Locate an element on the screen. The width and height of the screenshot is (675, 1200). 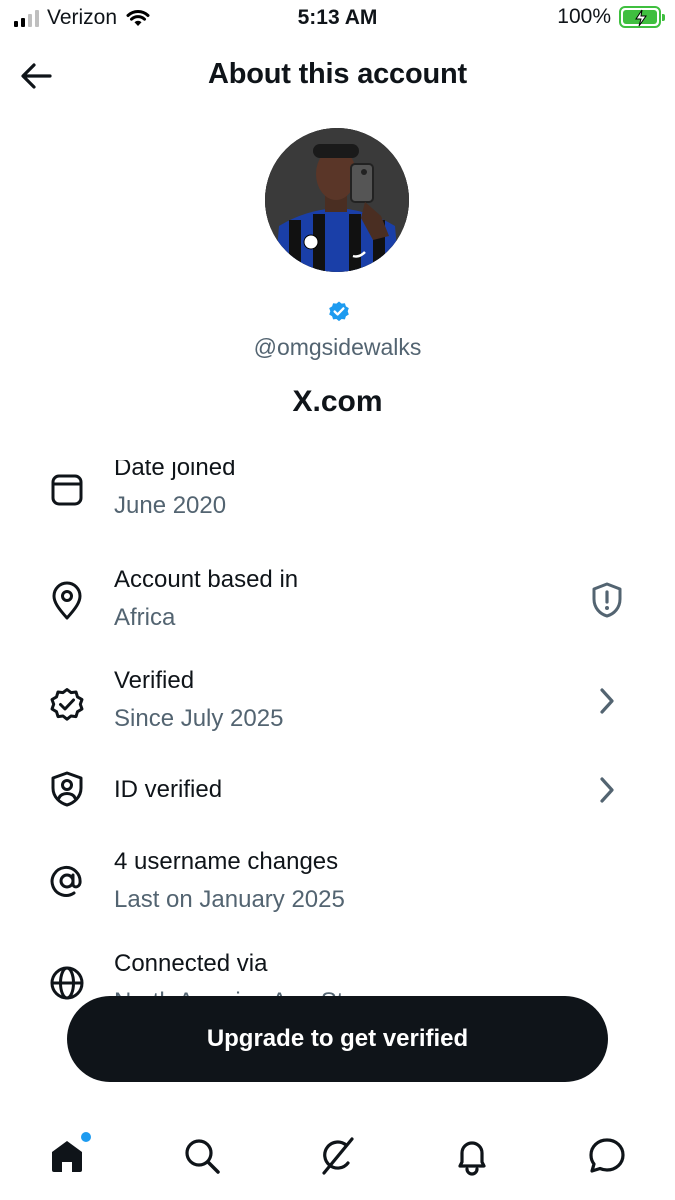
grok-icon is located at coordinates (338, 1156).